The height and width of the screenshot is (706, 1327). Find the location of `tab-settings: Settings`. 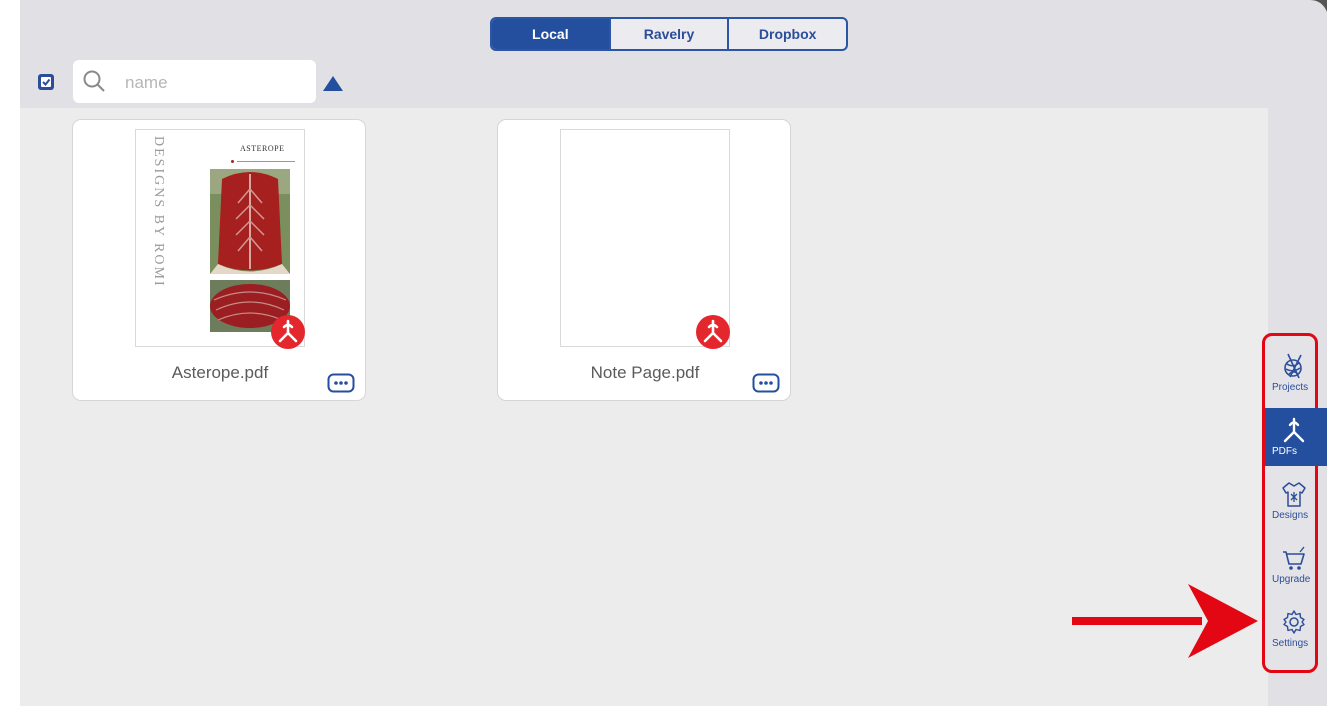

tab-settings: Settings is located at coordinates (1296, 629).